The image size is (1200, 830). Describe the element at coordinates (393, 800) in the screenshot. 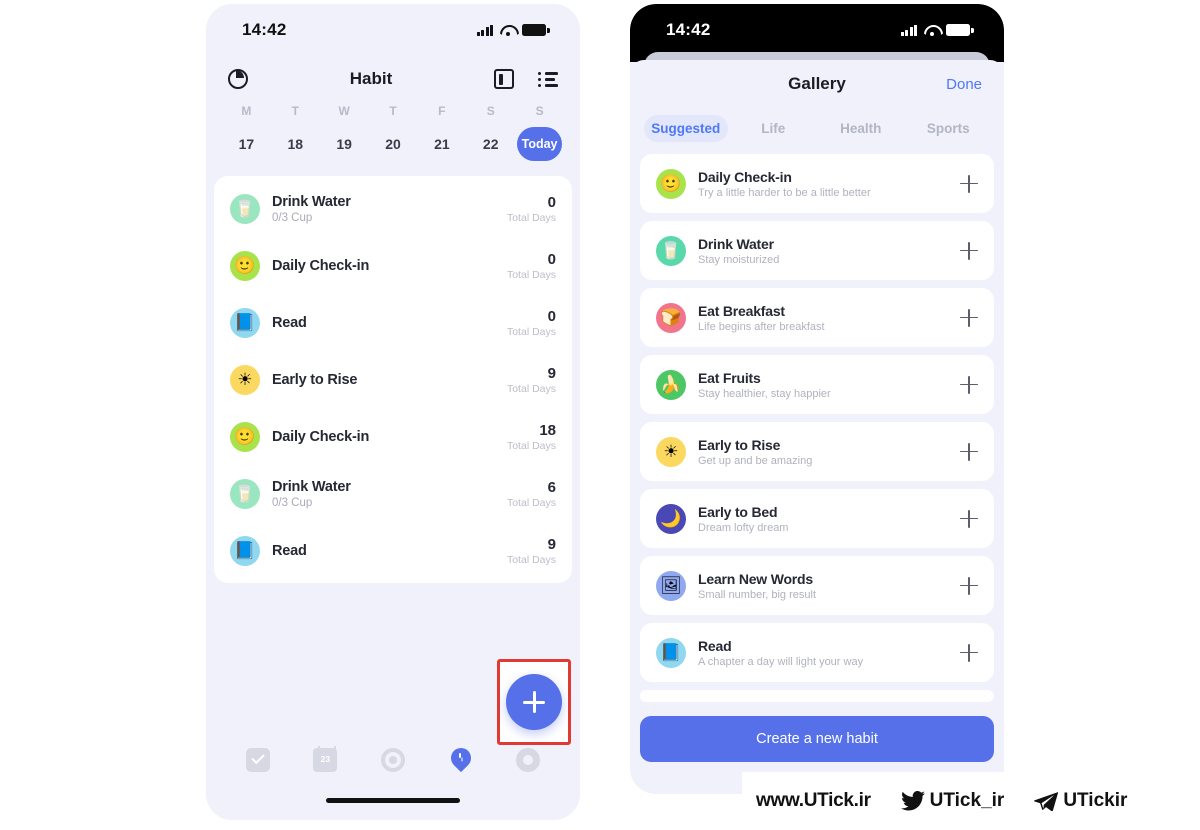

I see `home-indicator` at that location.